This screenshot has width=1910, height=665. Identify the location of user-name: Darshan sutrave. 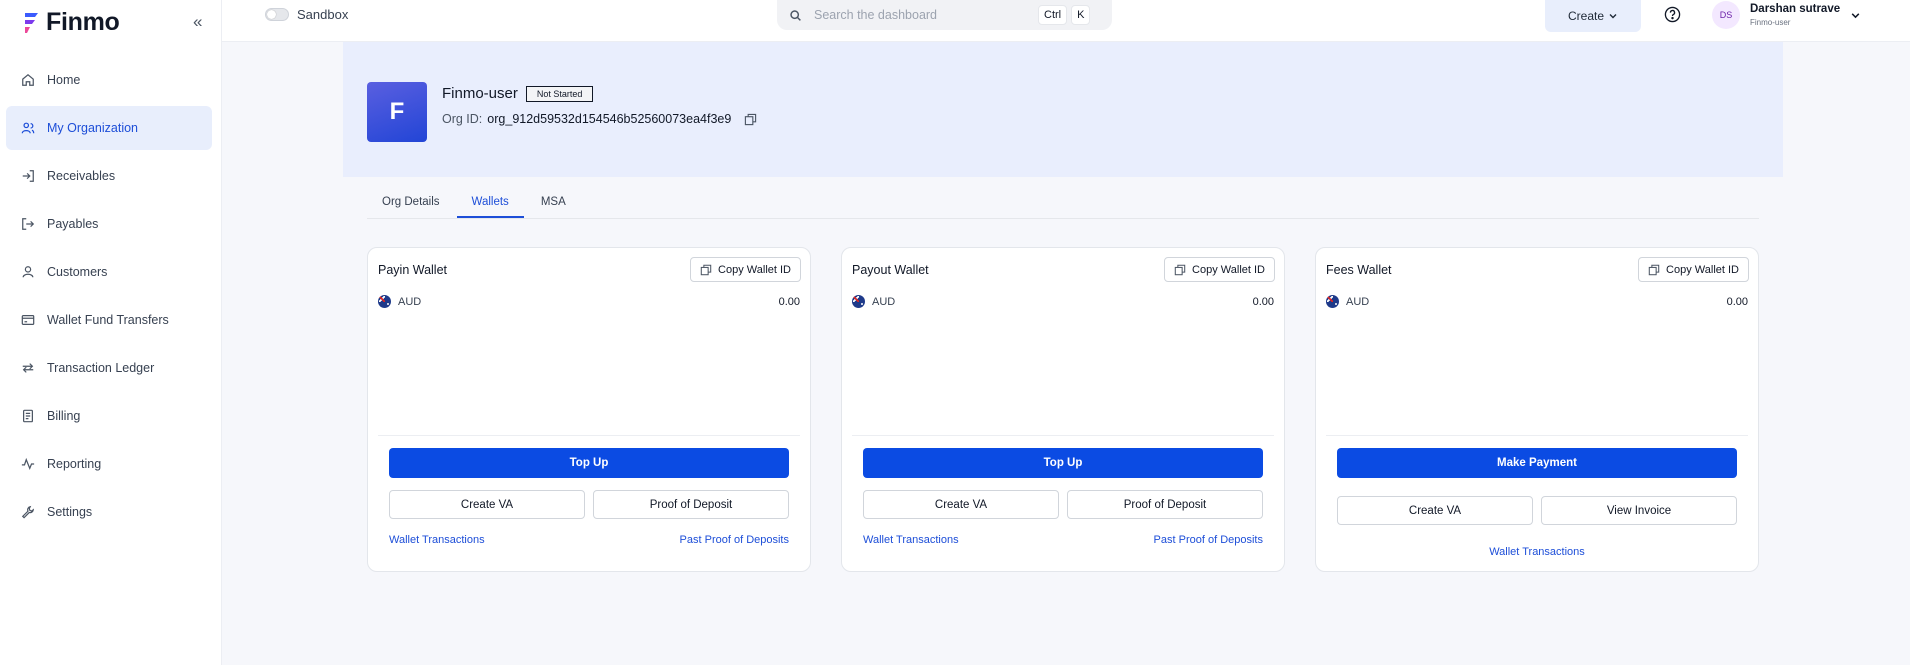
(1795, 9).